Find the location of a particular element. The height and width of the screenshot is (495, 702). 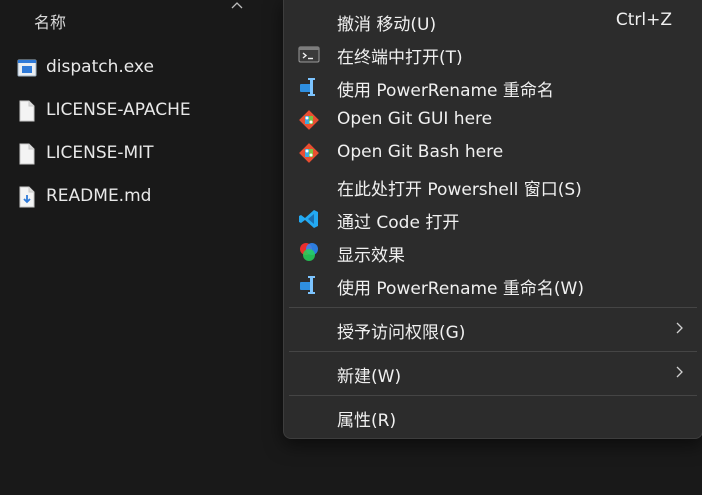

menu-item-open-with-code: 通过 Code 打开 is located at coordinates (493, 218).